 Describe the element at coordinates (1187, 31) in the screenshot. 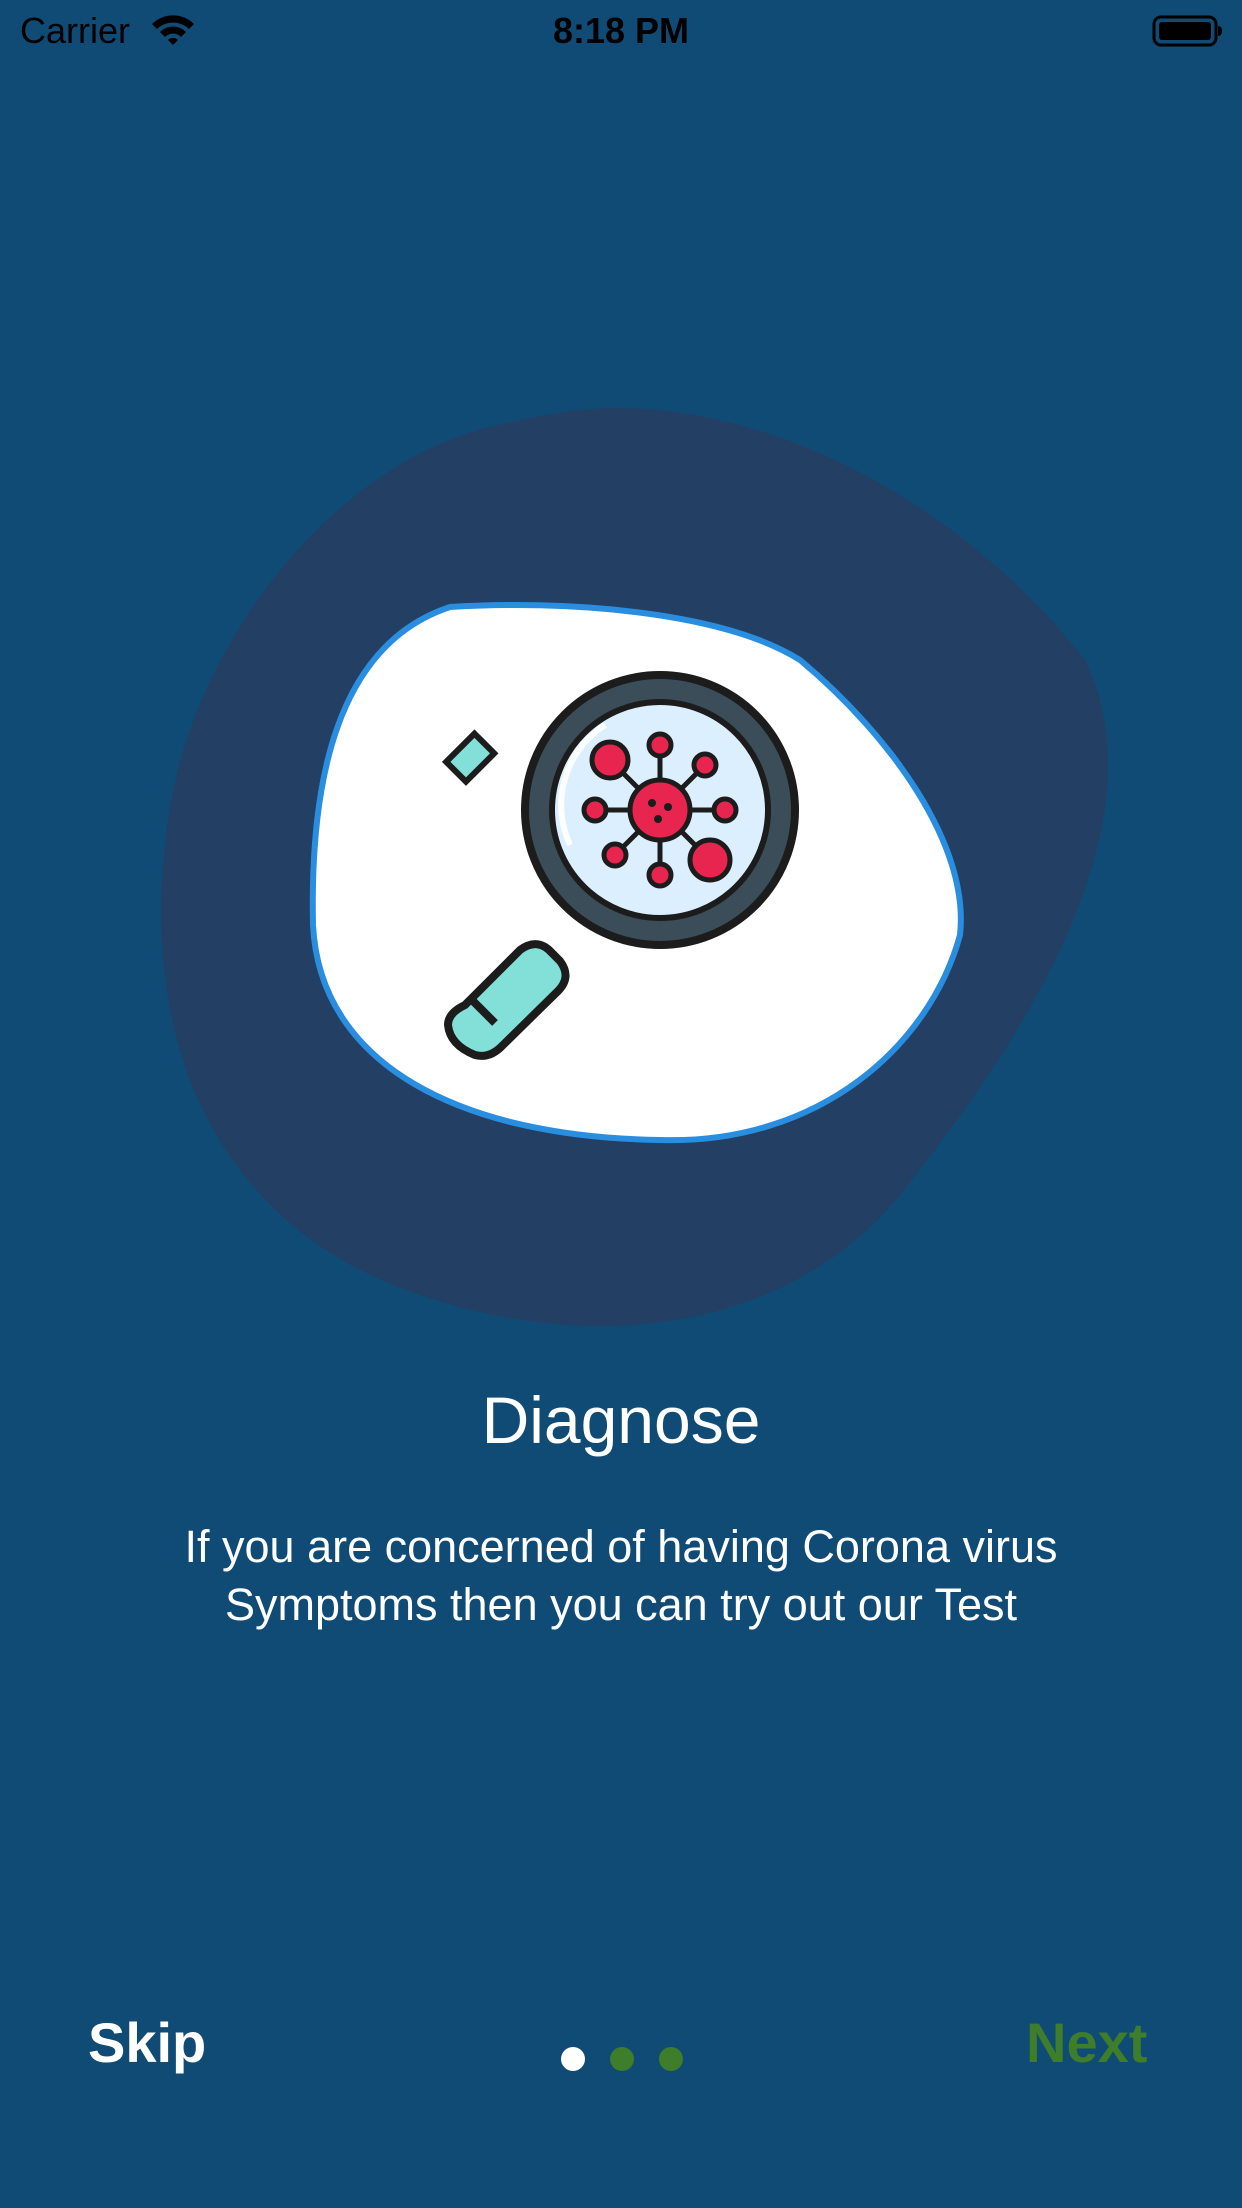

I see `battery-icon` at that location.